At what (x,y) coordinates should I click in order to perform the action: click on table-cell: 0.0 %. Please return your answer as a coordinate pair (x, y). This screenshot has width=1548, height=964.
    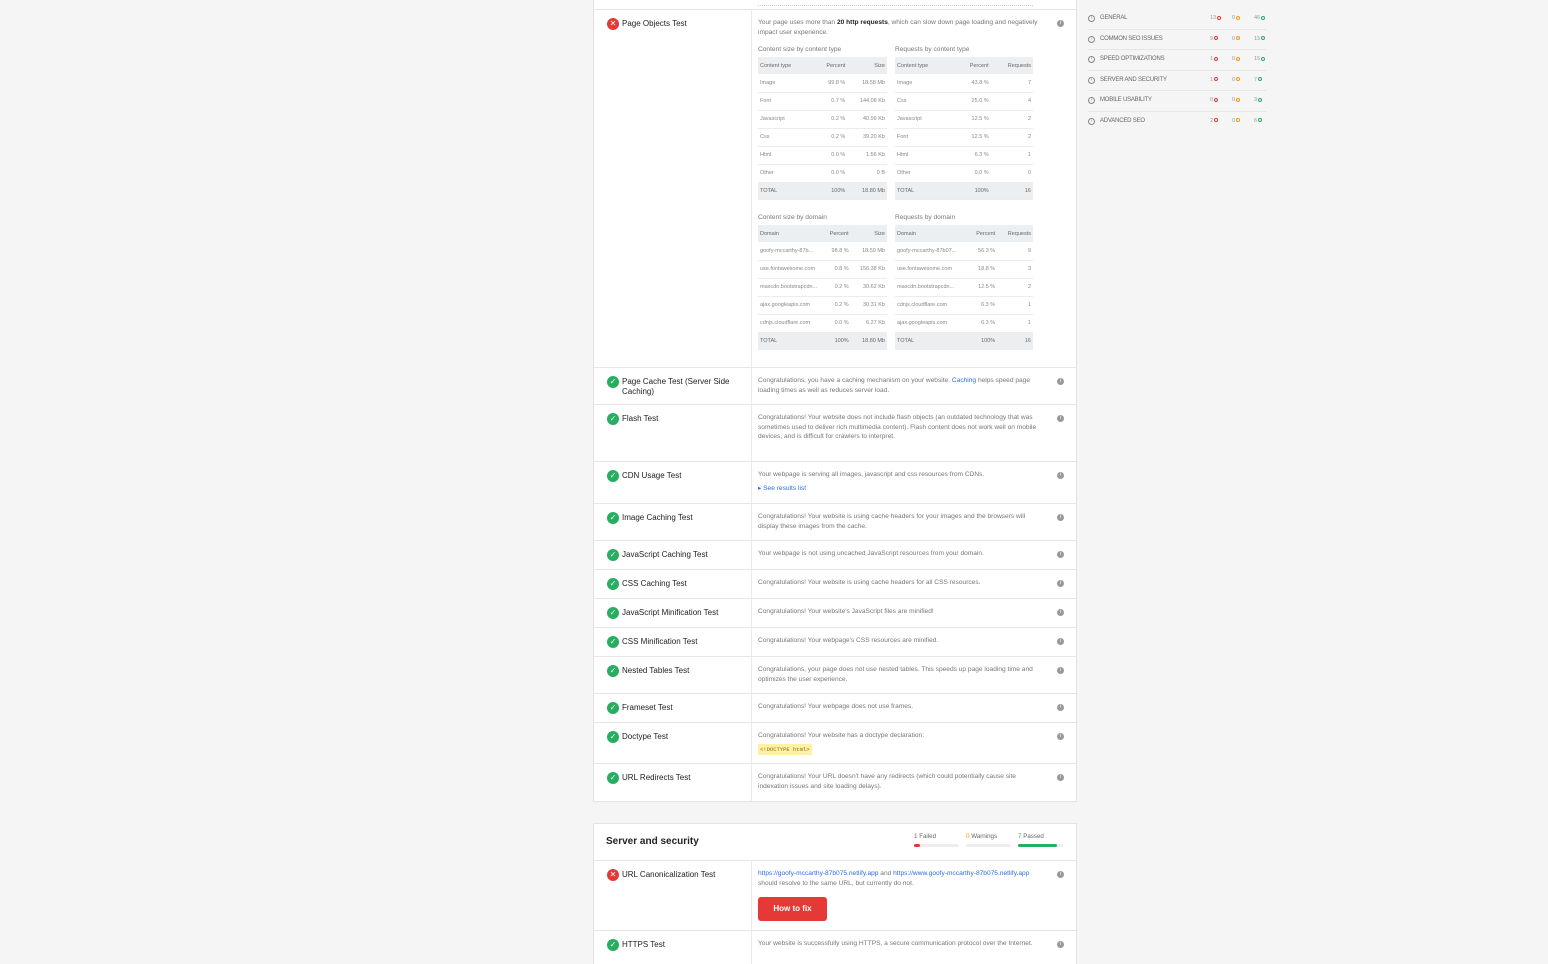
    Looking at the image, I should click on (832, 173).